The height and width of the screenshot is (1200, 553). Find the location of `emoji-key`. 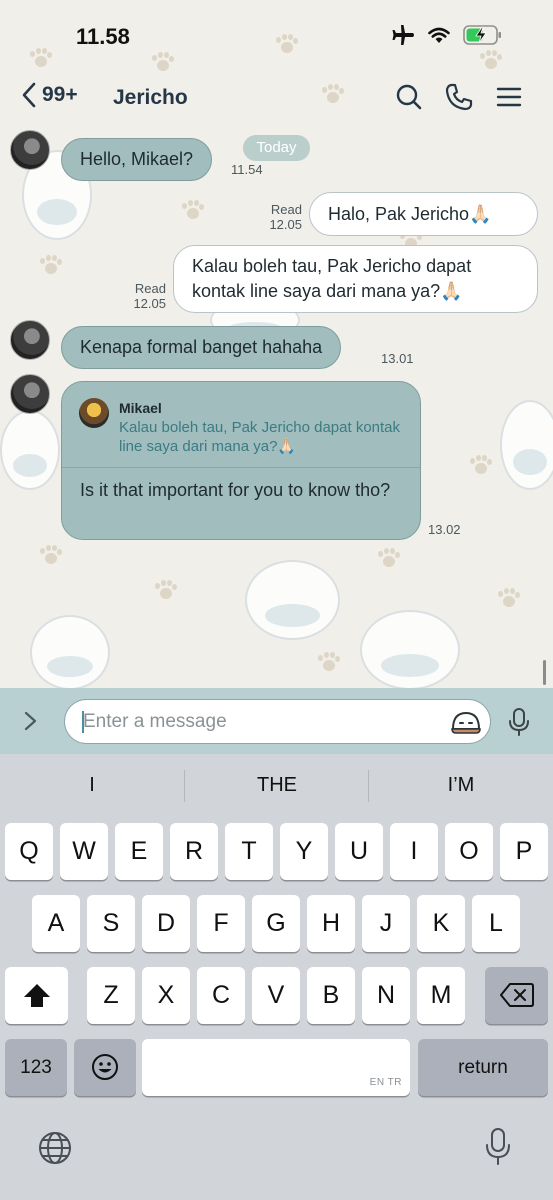

emoji-key is located at coordinates (105, 1067).